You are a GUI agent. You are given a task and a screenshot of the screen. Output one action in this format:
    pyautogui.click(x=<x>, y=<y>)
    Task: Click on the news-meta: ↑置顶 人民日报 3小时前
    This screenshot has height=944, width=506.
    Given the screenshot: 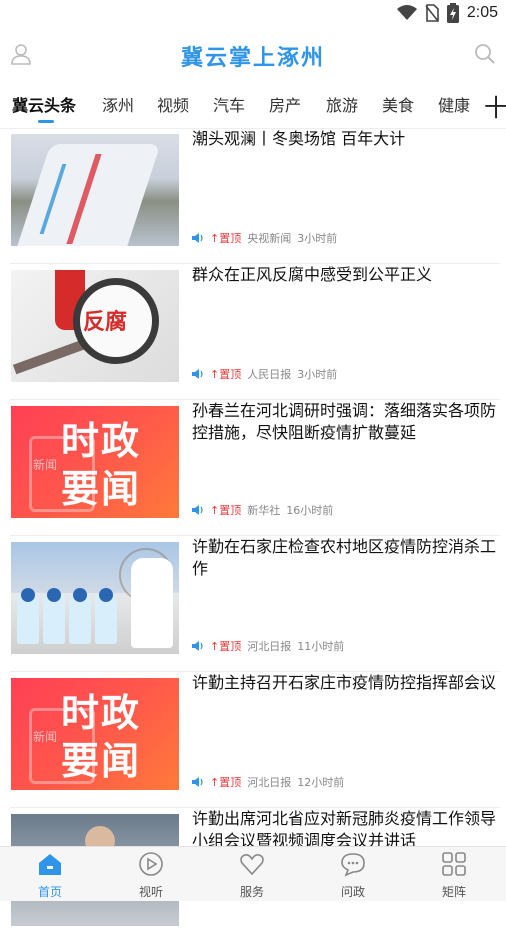 What is the action you would take?
    pyautogui.click(x=264, y=374)
    